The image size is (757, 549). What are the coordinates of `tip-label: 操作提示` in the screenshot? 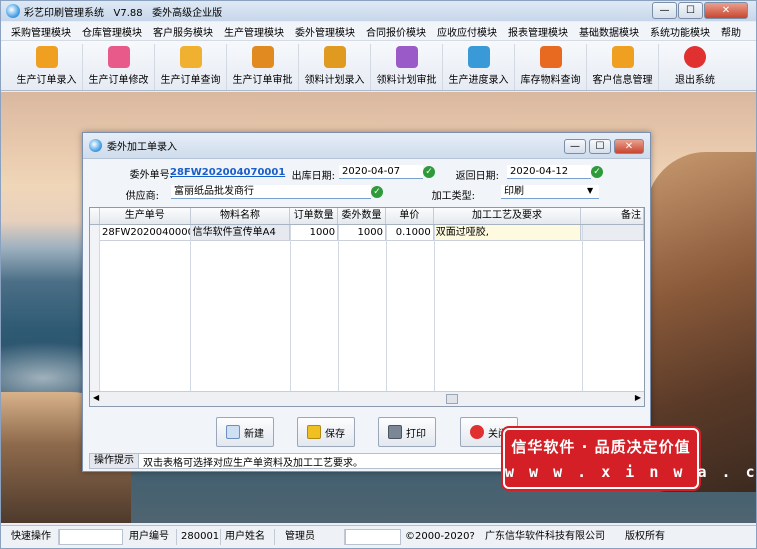 It's located at (114, 461).